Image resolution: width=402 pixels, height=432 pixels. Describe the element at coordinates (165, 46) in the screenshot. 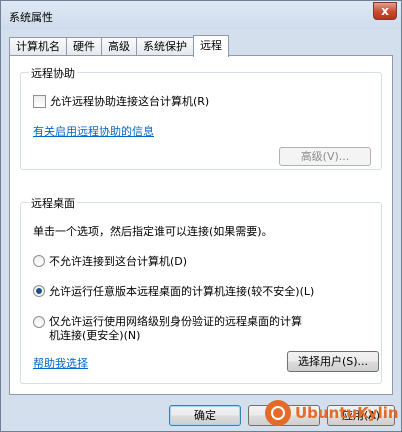

I see `tab-system-protection: 系统保护` at that location.